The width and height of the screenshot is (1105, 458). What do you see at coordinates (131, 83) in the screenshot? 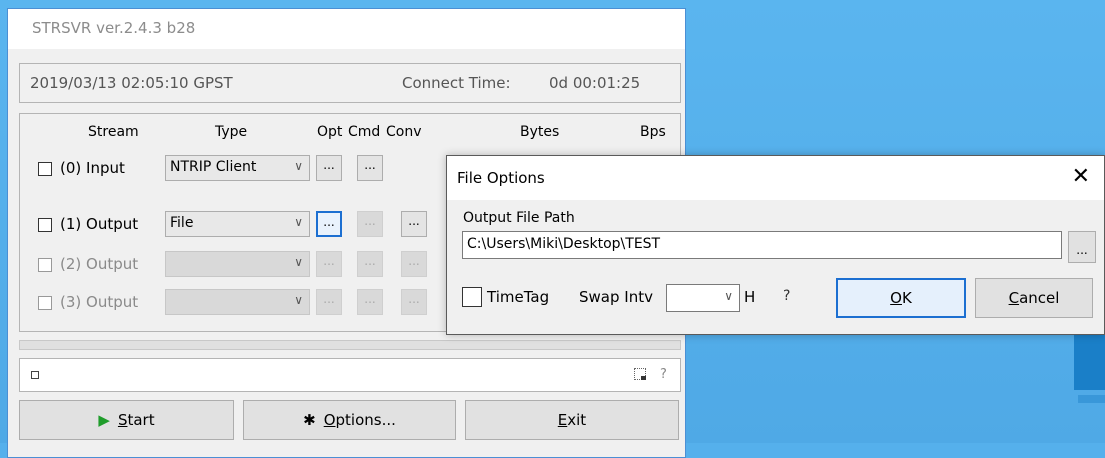
I see `current-time: 2019/03/13 02:05:10 GPST` at bounding box center [131, 83].